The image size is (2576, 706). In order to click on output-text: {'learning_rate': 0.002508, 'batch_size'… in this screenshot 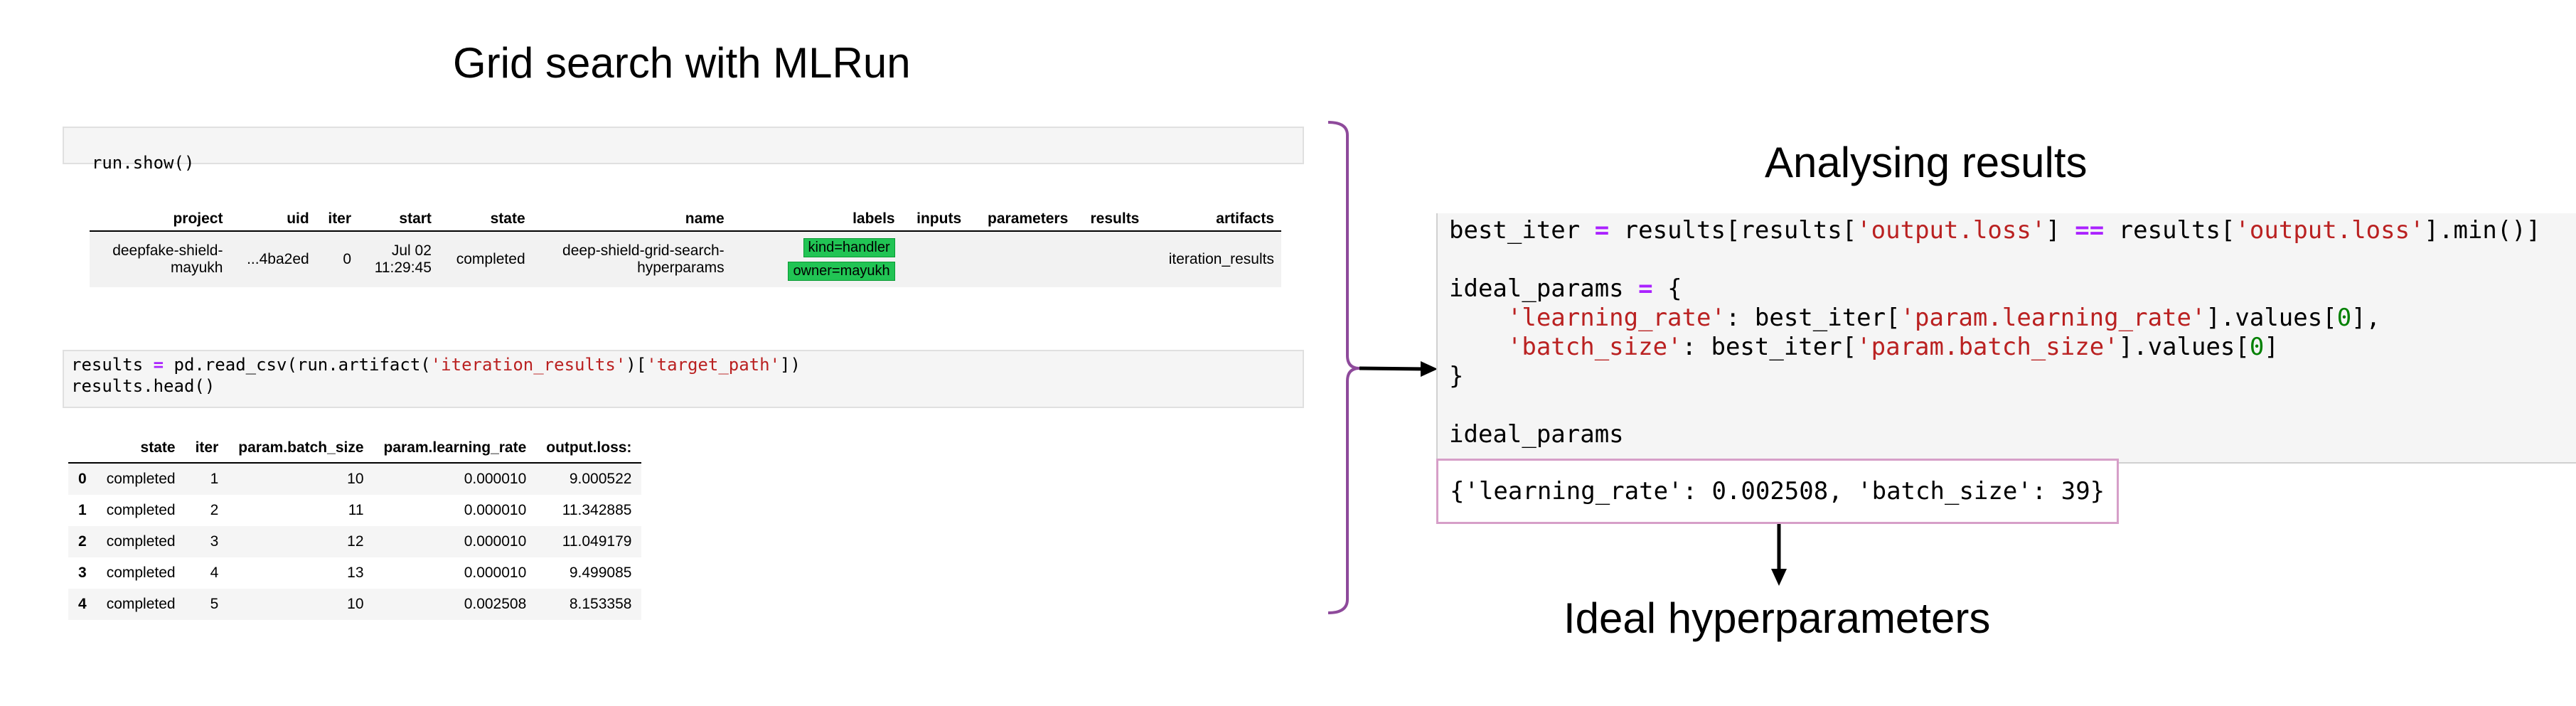, I will do `click(1778, 491)`.